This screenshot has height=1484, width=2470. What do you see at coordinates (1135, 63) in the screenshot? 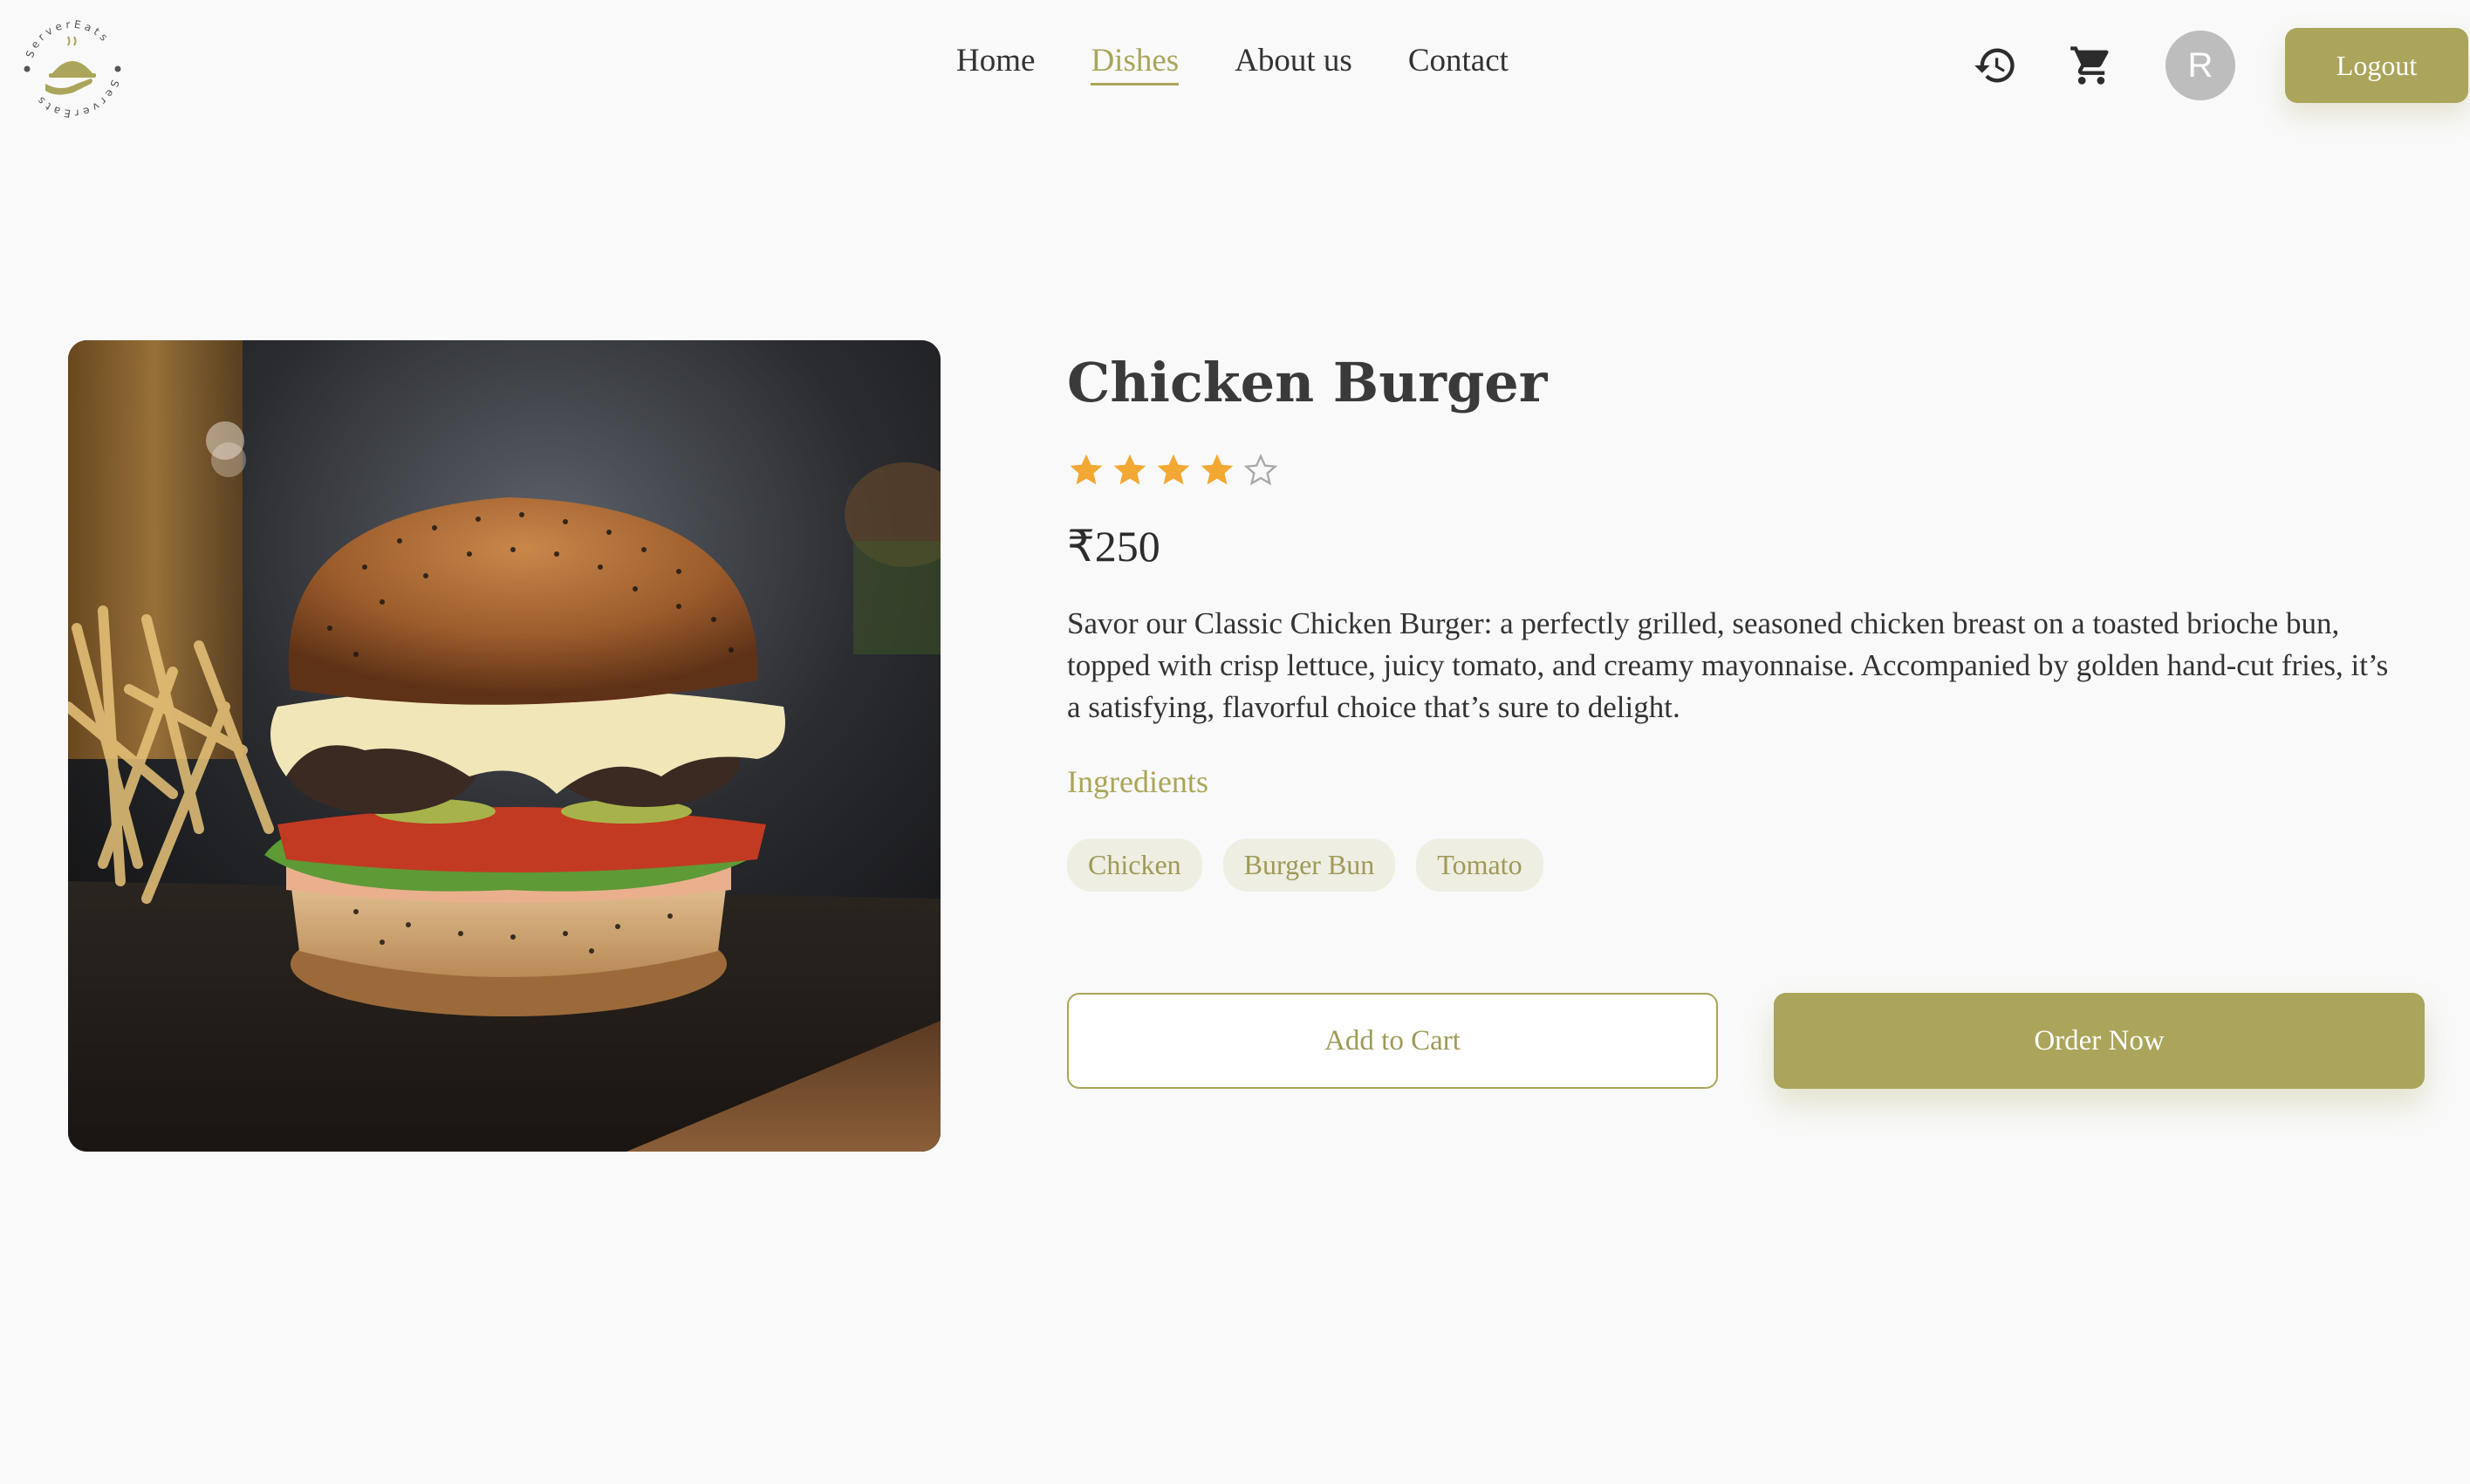
I see `nav-dishes: Dishes` at bounding box center [1135, 63].